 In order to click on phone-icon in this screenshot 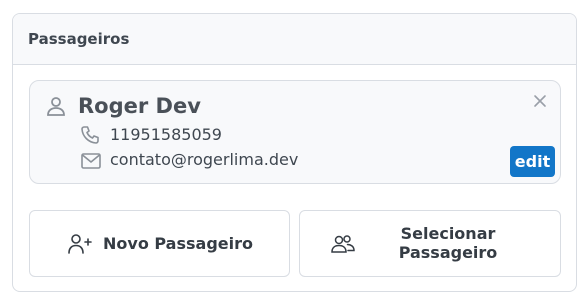, I will do `click(90, 135)`.